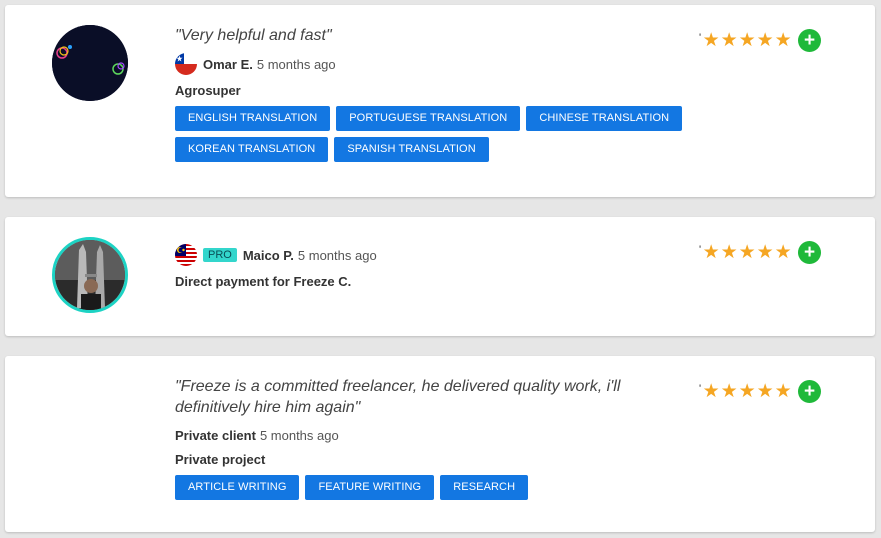 Image resolution: width=881 pixels, height=538 pixels. I want to click on project-title: Private project, so click(220, 459).